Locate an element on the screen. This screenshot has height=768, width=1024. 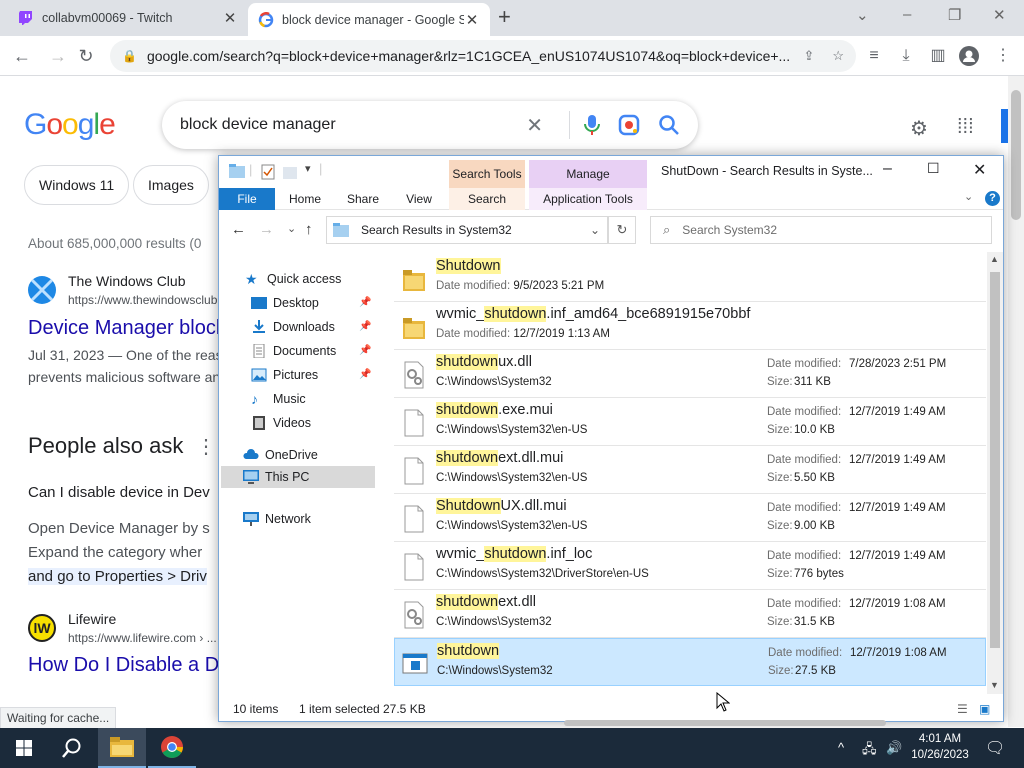
recent-locations-chevron-icon: ⌄ is located at coordinates (291, 228).